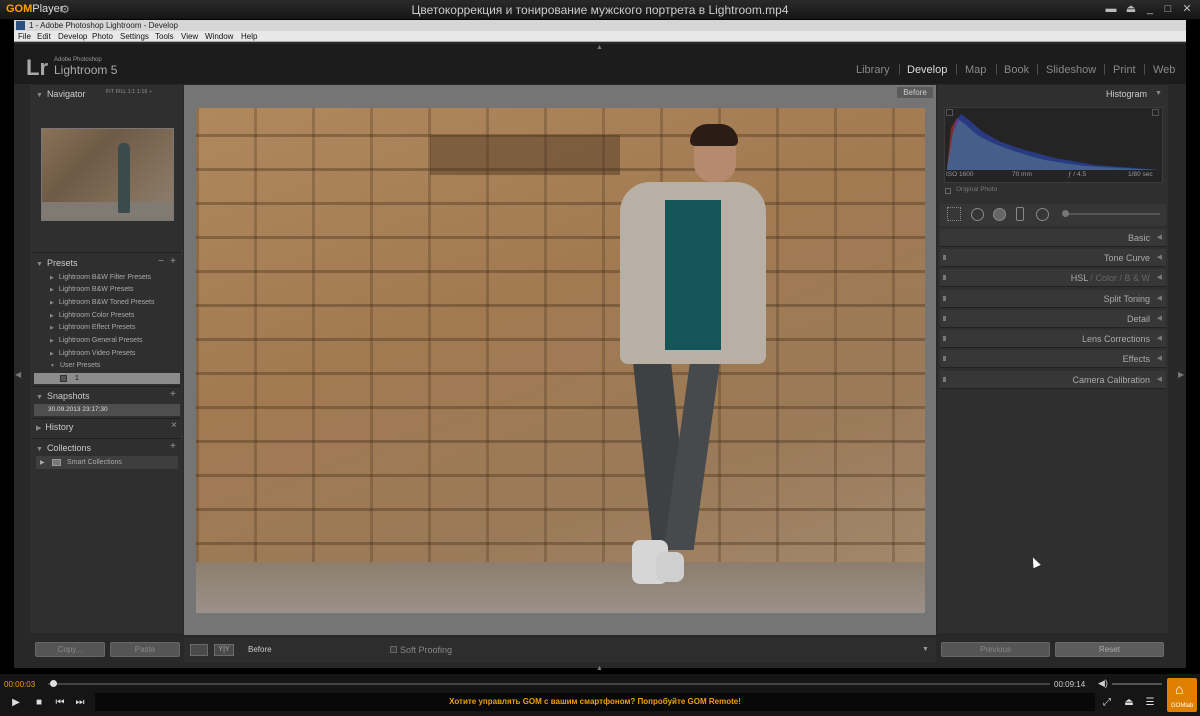  I want to click on preset-folder: ▶ Lightroom B&W Presets, so click(92, 290).